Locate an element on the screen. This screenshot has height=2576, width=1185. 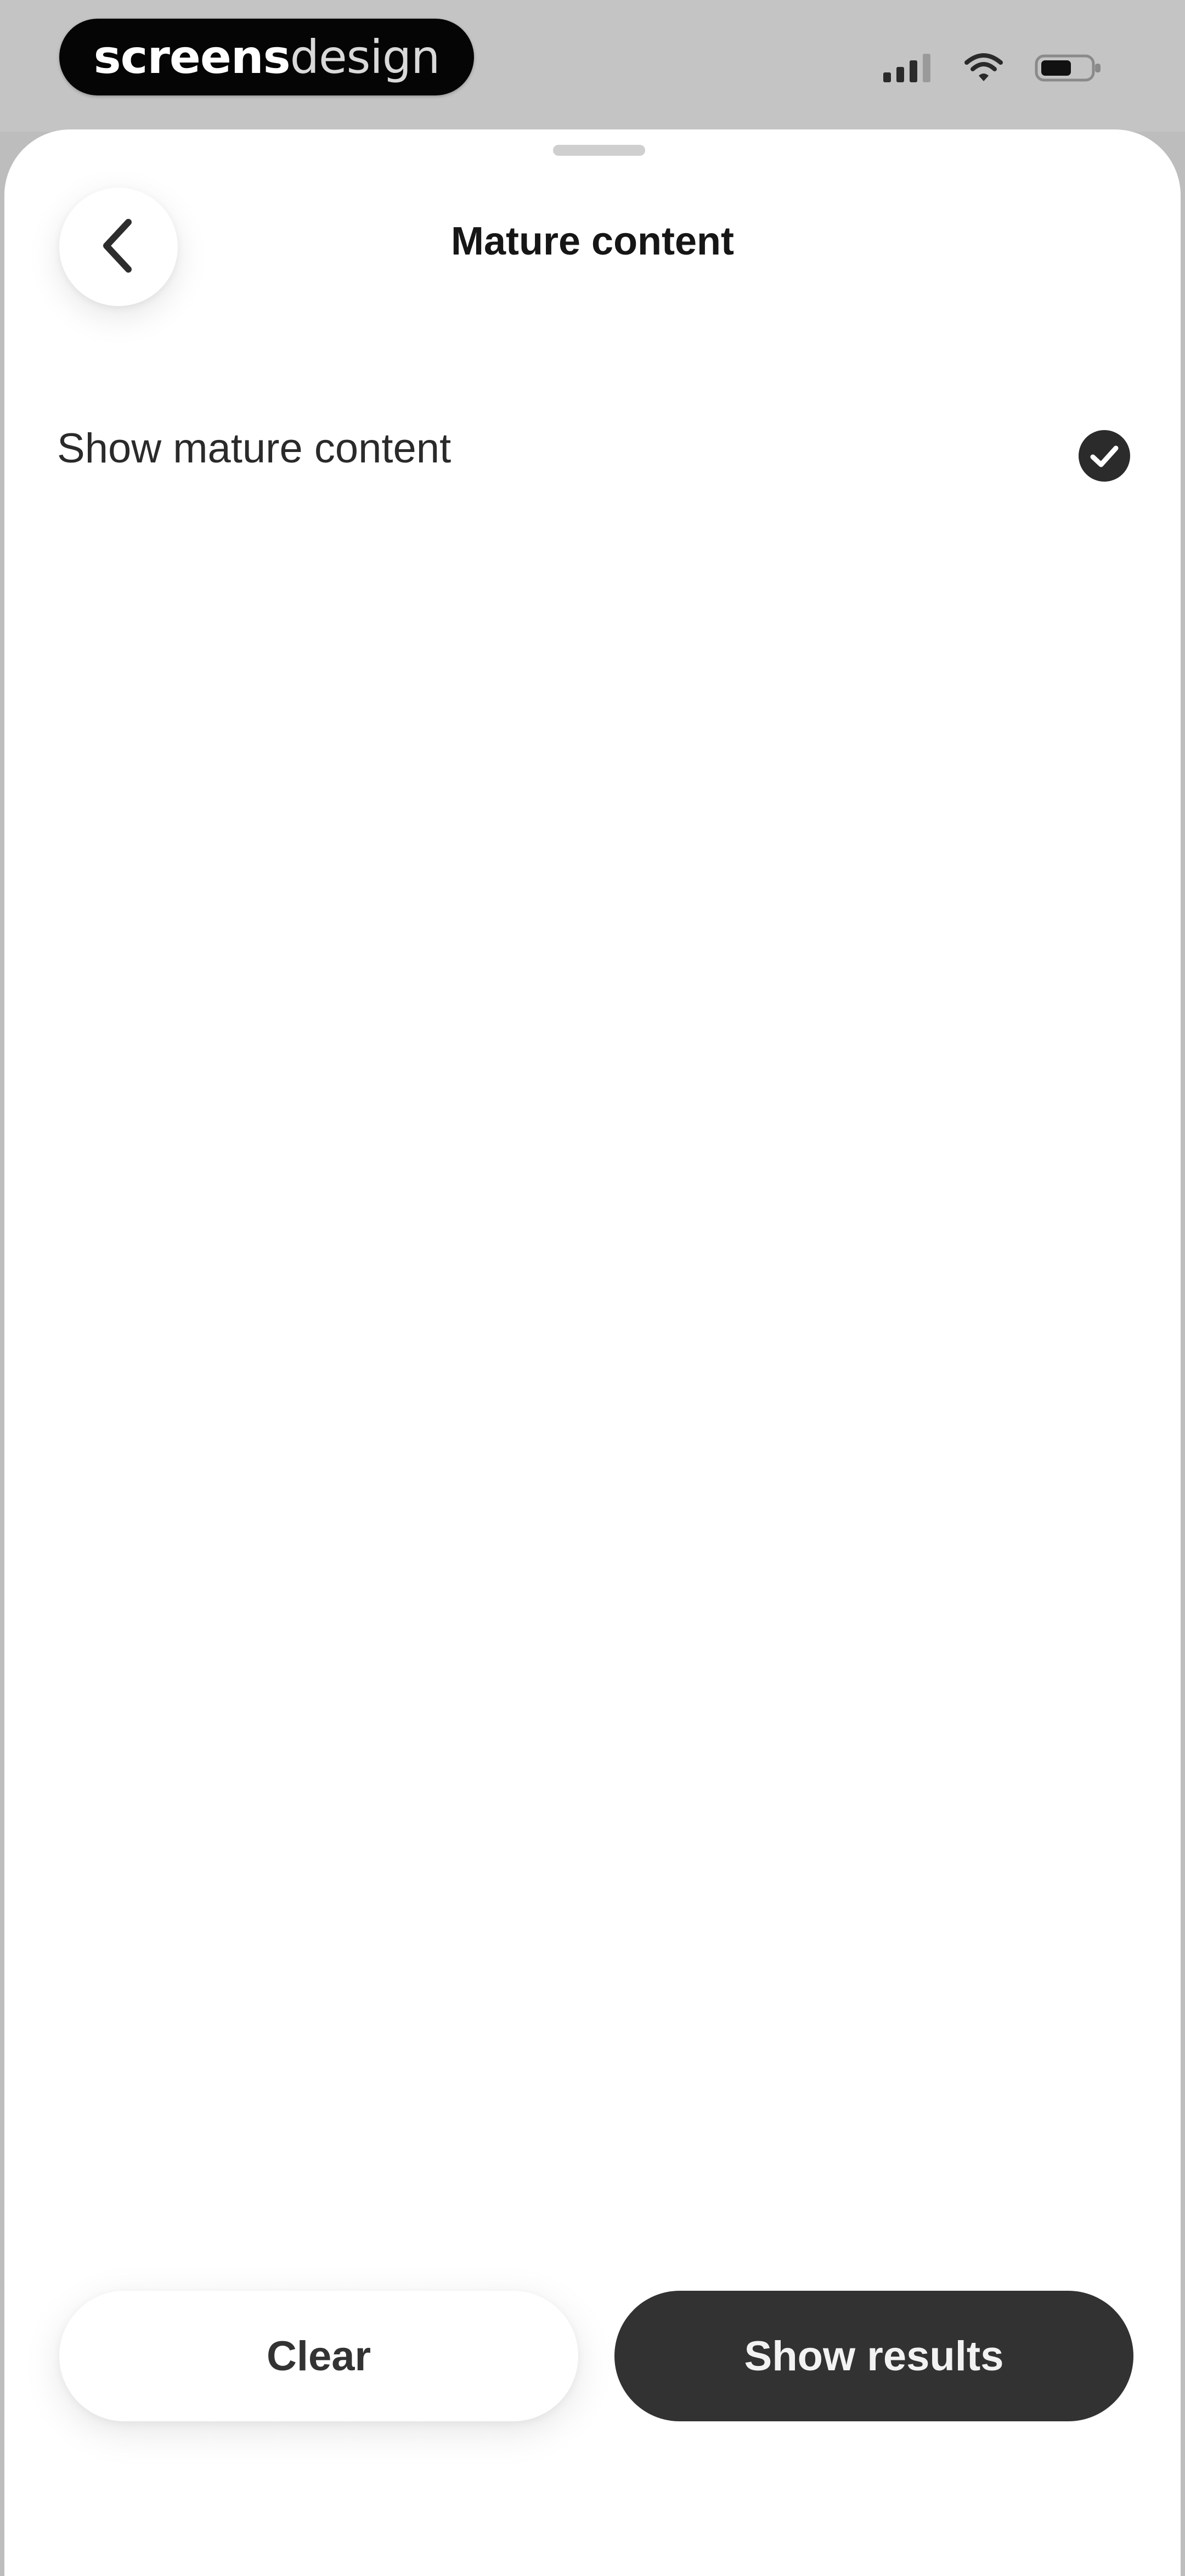
status-bar: screensdesign is located at coordinates (592, 66).